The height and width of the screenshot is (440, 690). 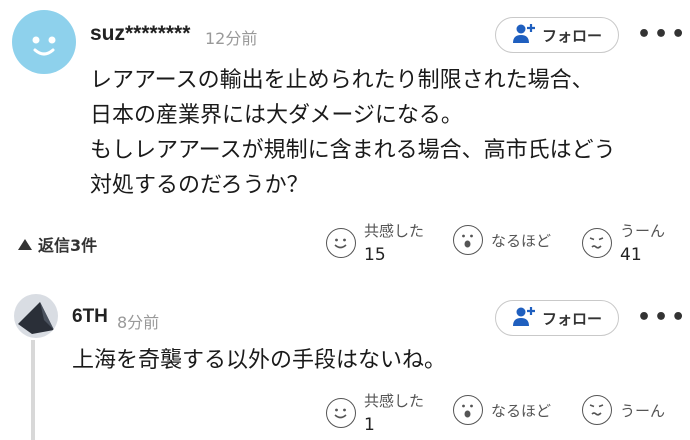 What do you see at coordinates (231, 38) in the screenshot?
I see `comment-time: 12分前` at bounding box center [231, 38].